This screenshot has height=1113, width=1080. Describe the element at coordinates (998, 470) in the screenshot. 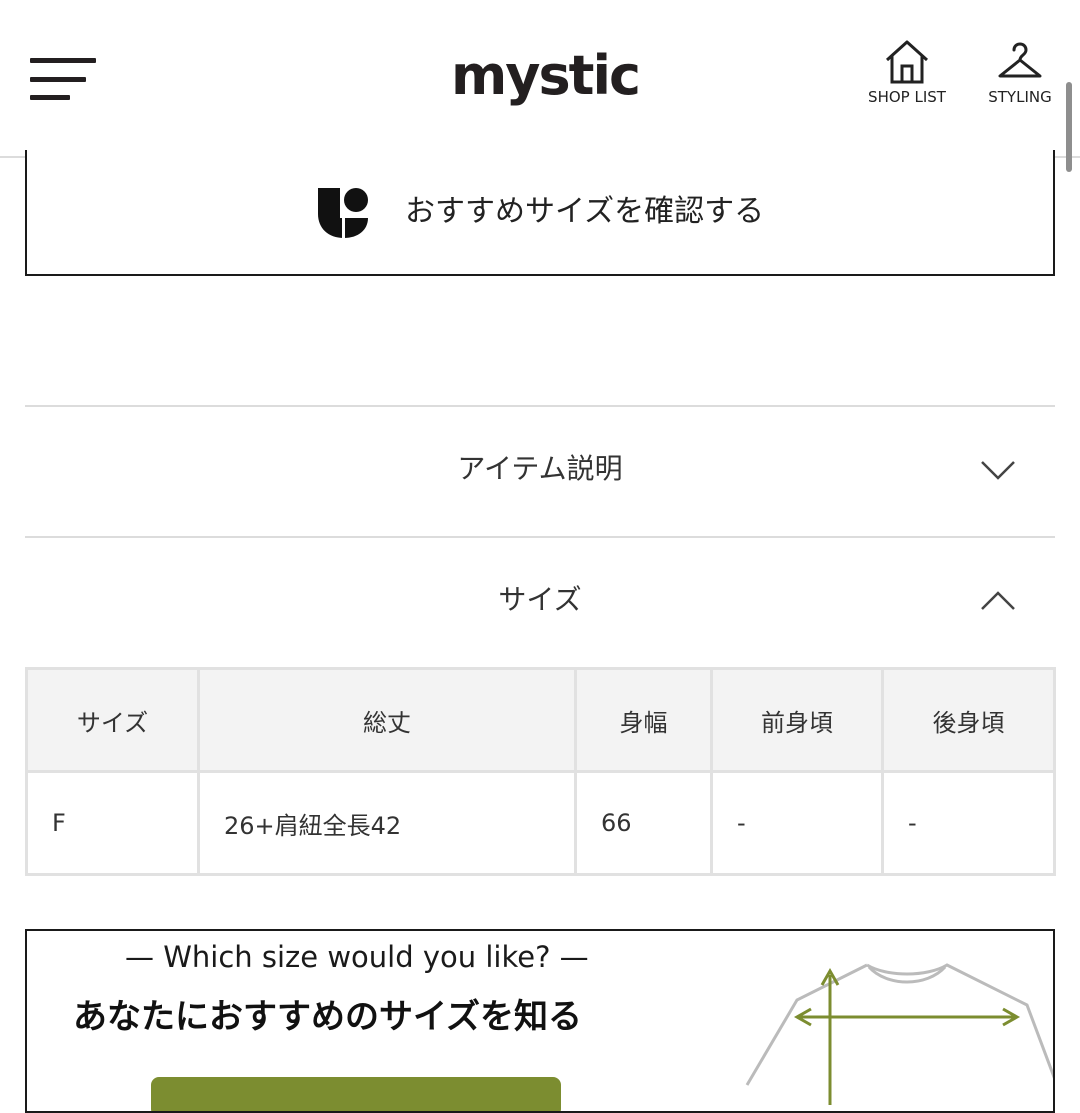

I see `chevron-down-icon` at that location.